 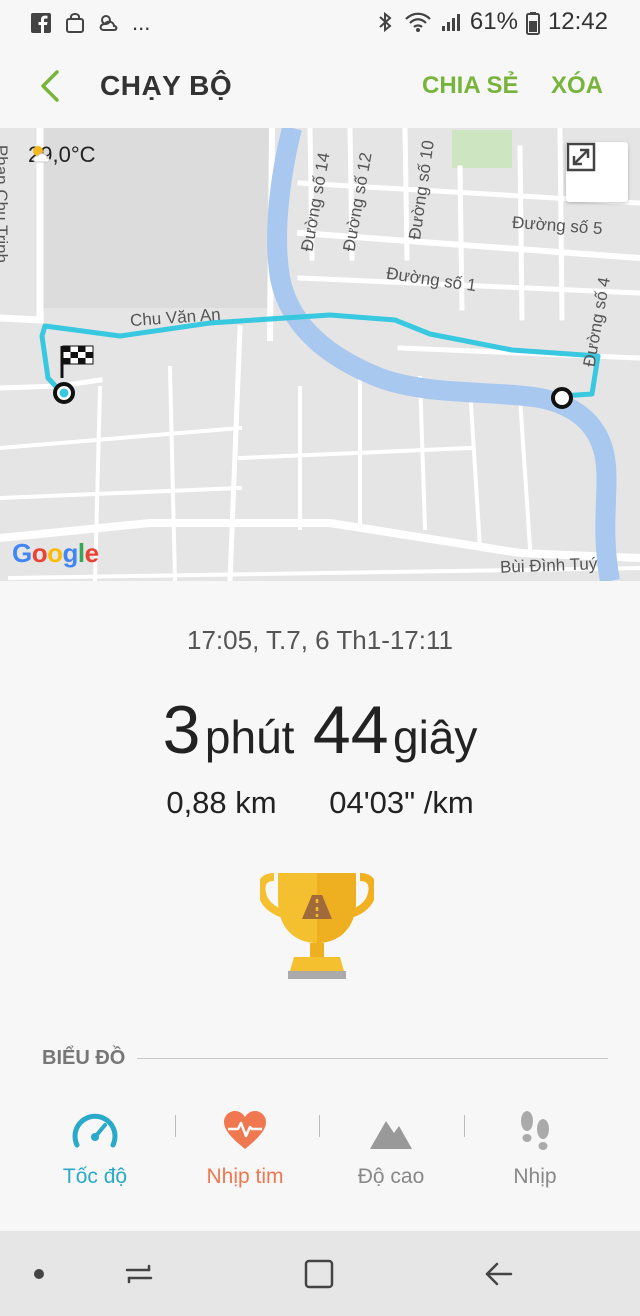 What do you see at coordinates (391, 1176) in the screenshot?
I see `tab-altitude-label: Độ cao` at bounding box center [391, 1176].